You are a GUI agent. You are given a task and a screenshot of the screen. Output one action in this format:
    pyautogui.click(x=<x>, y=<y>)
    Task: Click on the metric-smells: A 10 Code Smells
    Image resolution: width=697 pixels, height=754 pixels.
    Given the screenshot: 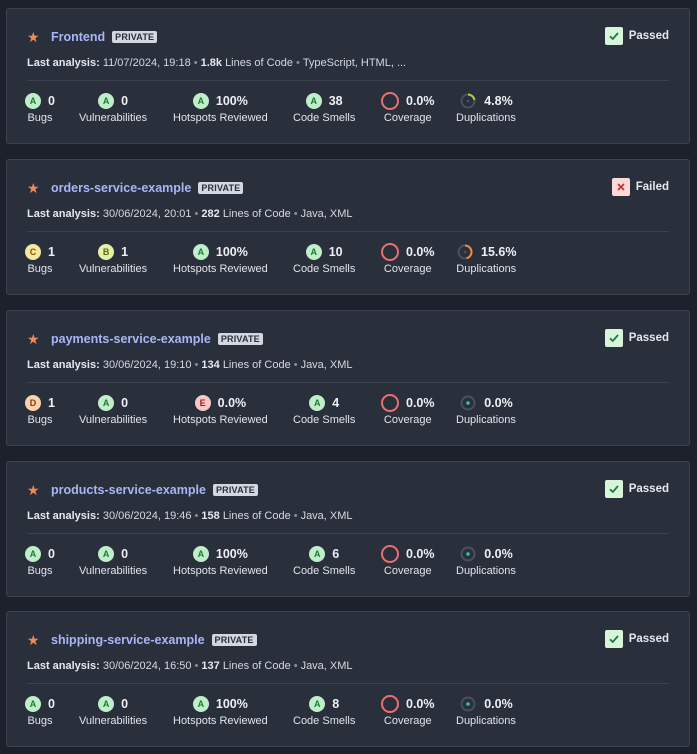 What is the action you would take?
    pyautogui.click(x=324, y=258)
    